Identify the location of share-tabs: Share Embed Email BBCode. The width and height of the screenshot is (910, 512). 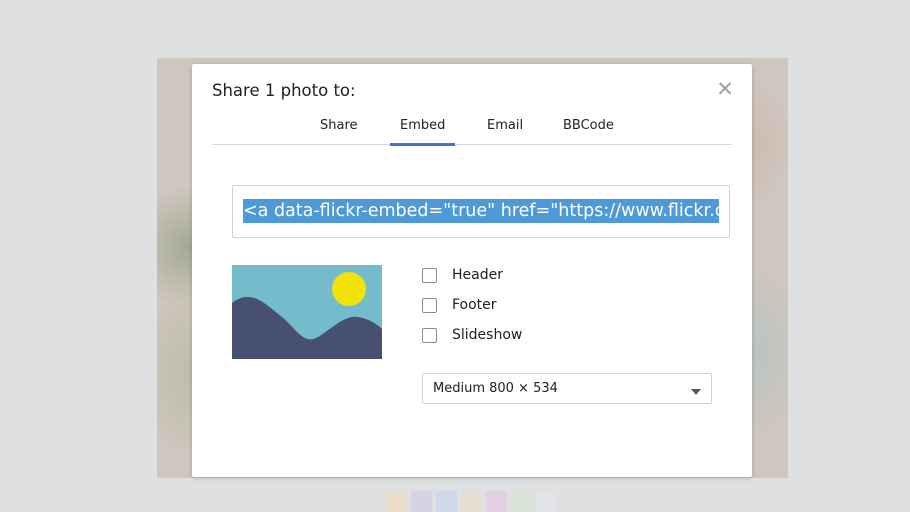
(472, 131).